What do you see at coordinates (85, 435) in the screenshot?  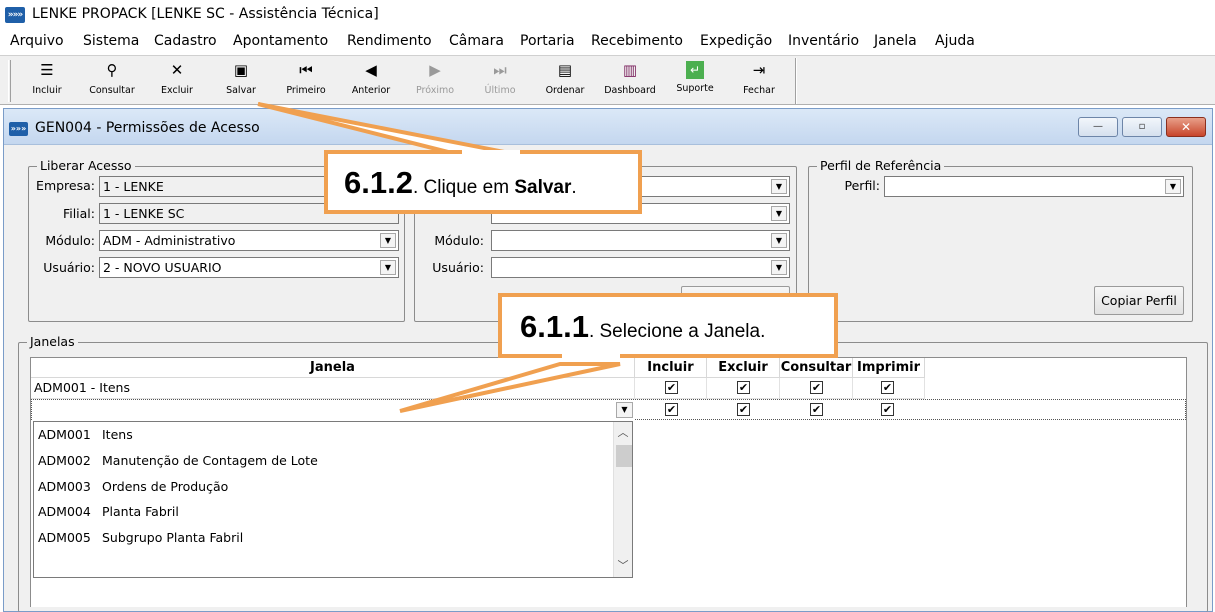 I see `list-item: ADM001 Itens` at bounding box center [85, 435].